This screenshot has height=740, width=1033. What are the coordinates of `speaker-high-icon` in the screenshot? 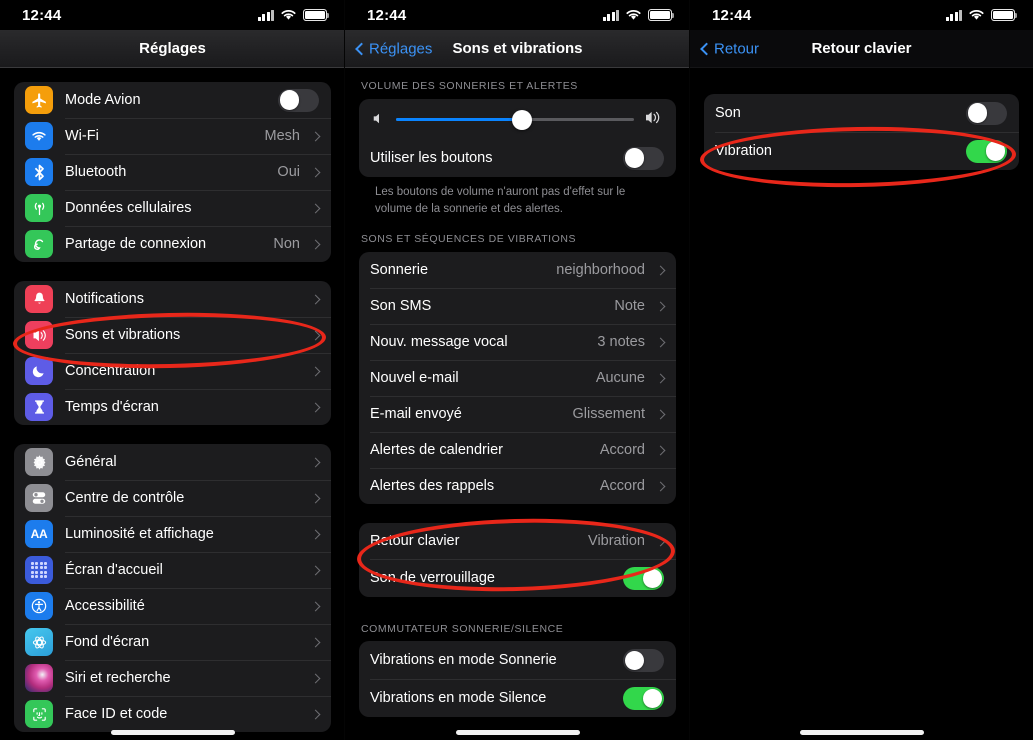 It's located at (653, 119).